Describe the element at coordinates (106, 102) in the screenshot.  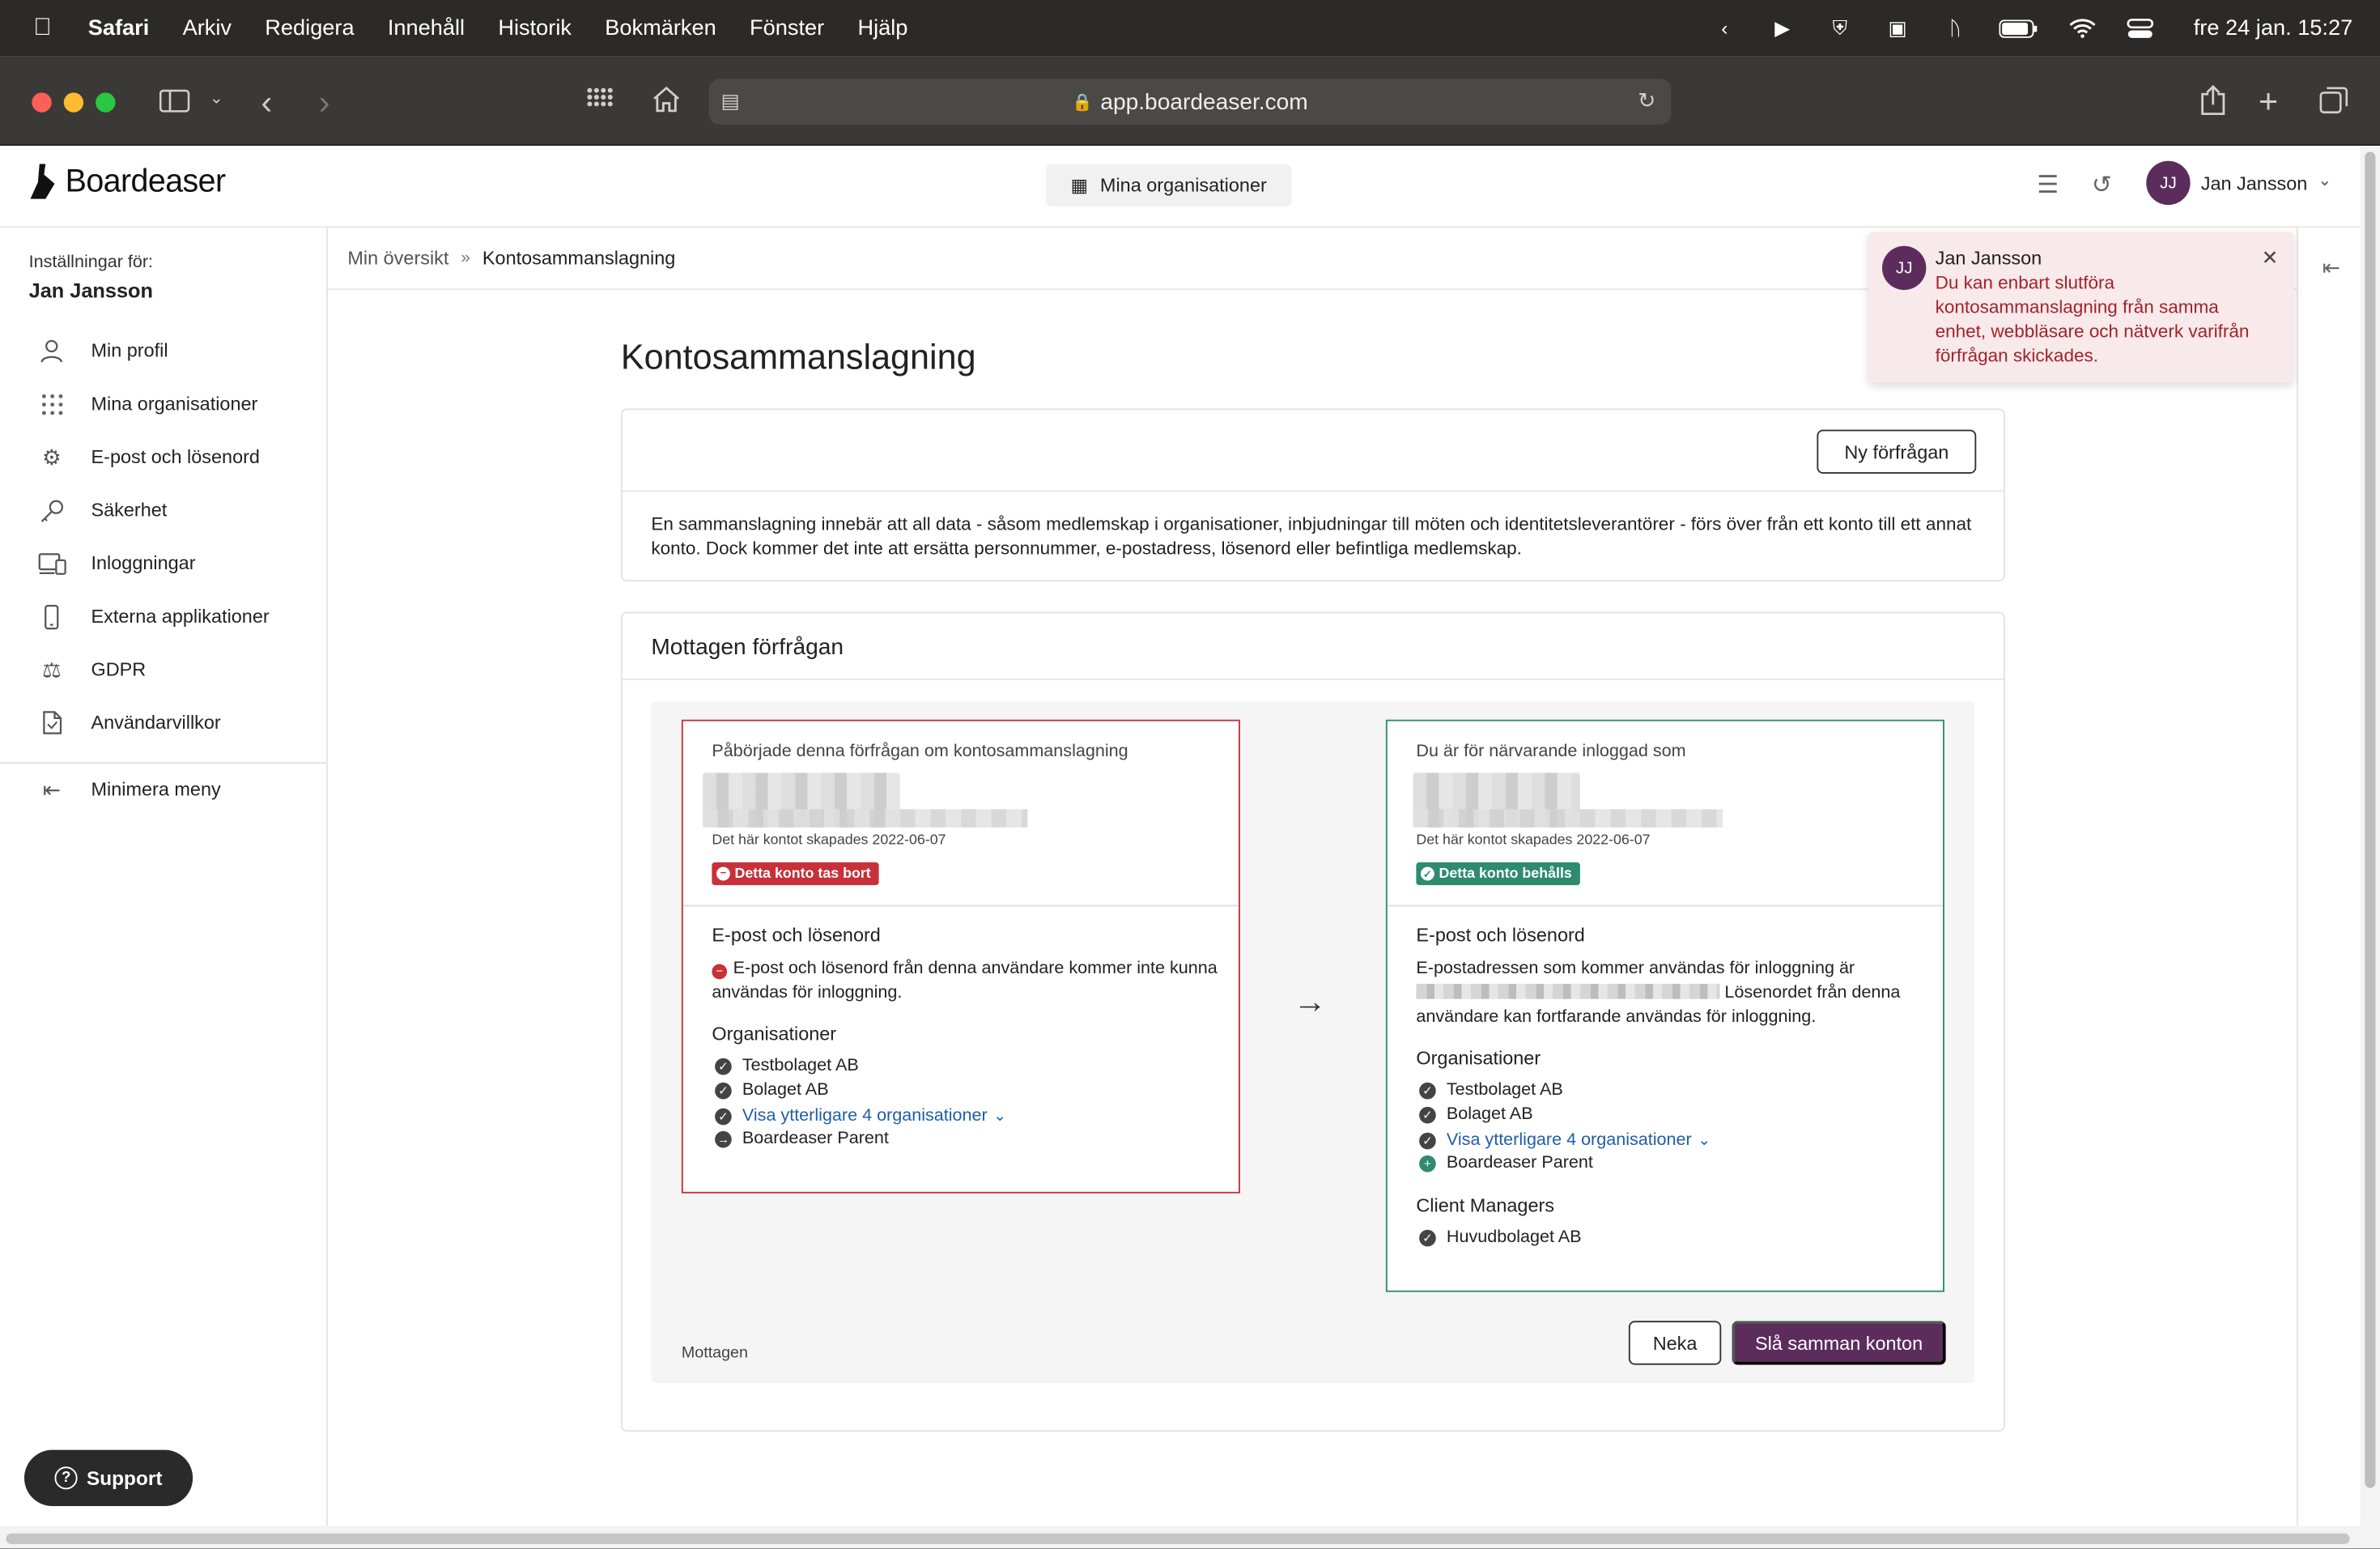
I see `zoom-window-icon` at that location.